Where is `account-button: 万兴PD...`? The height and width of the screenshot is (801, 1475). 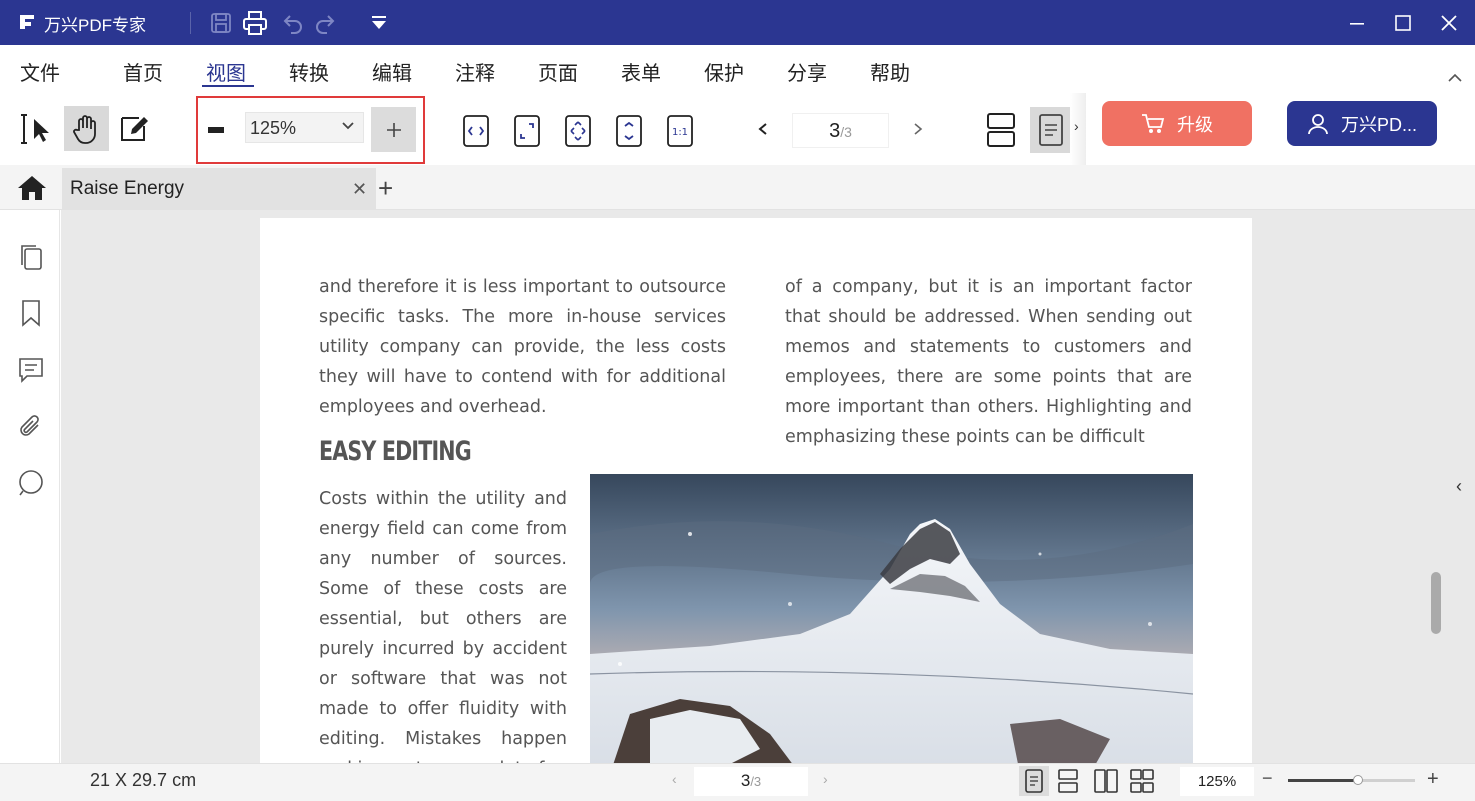 account-button: 万兴PD... is located at coordinates (1362, 123).